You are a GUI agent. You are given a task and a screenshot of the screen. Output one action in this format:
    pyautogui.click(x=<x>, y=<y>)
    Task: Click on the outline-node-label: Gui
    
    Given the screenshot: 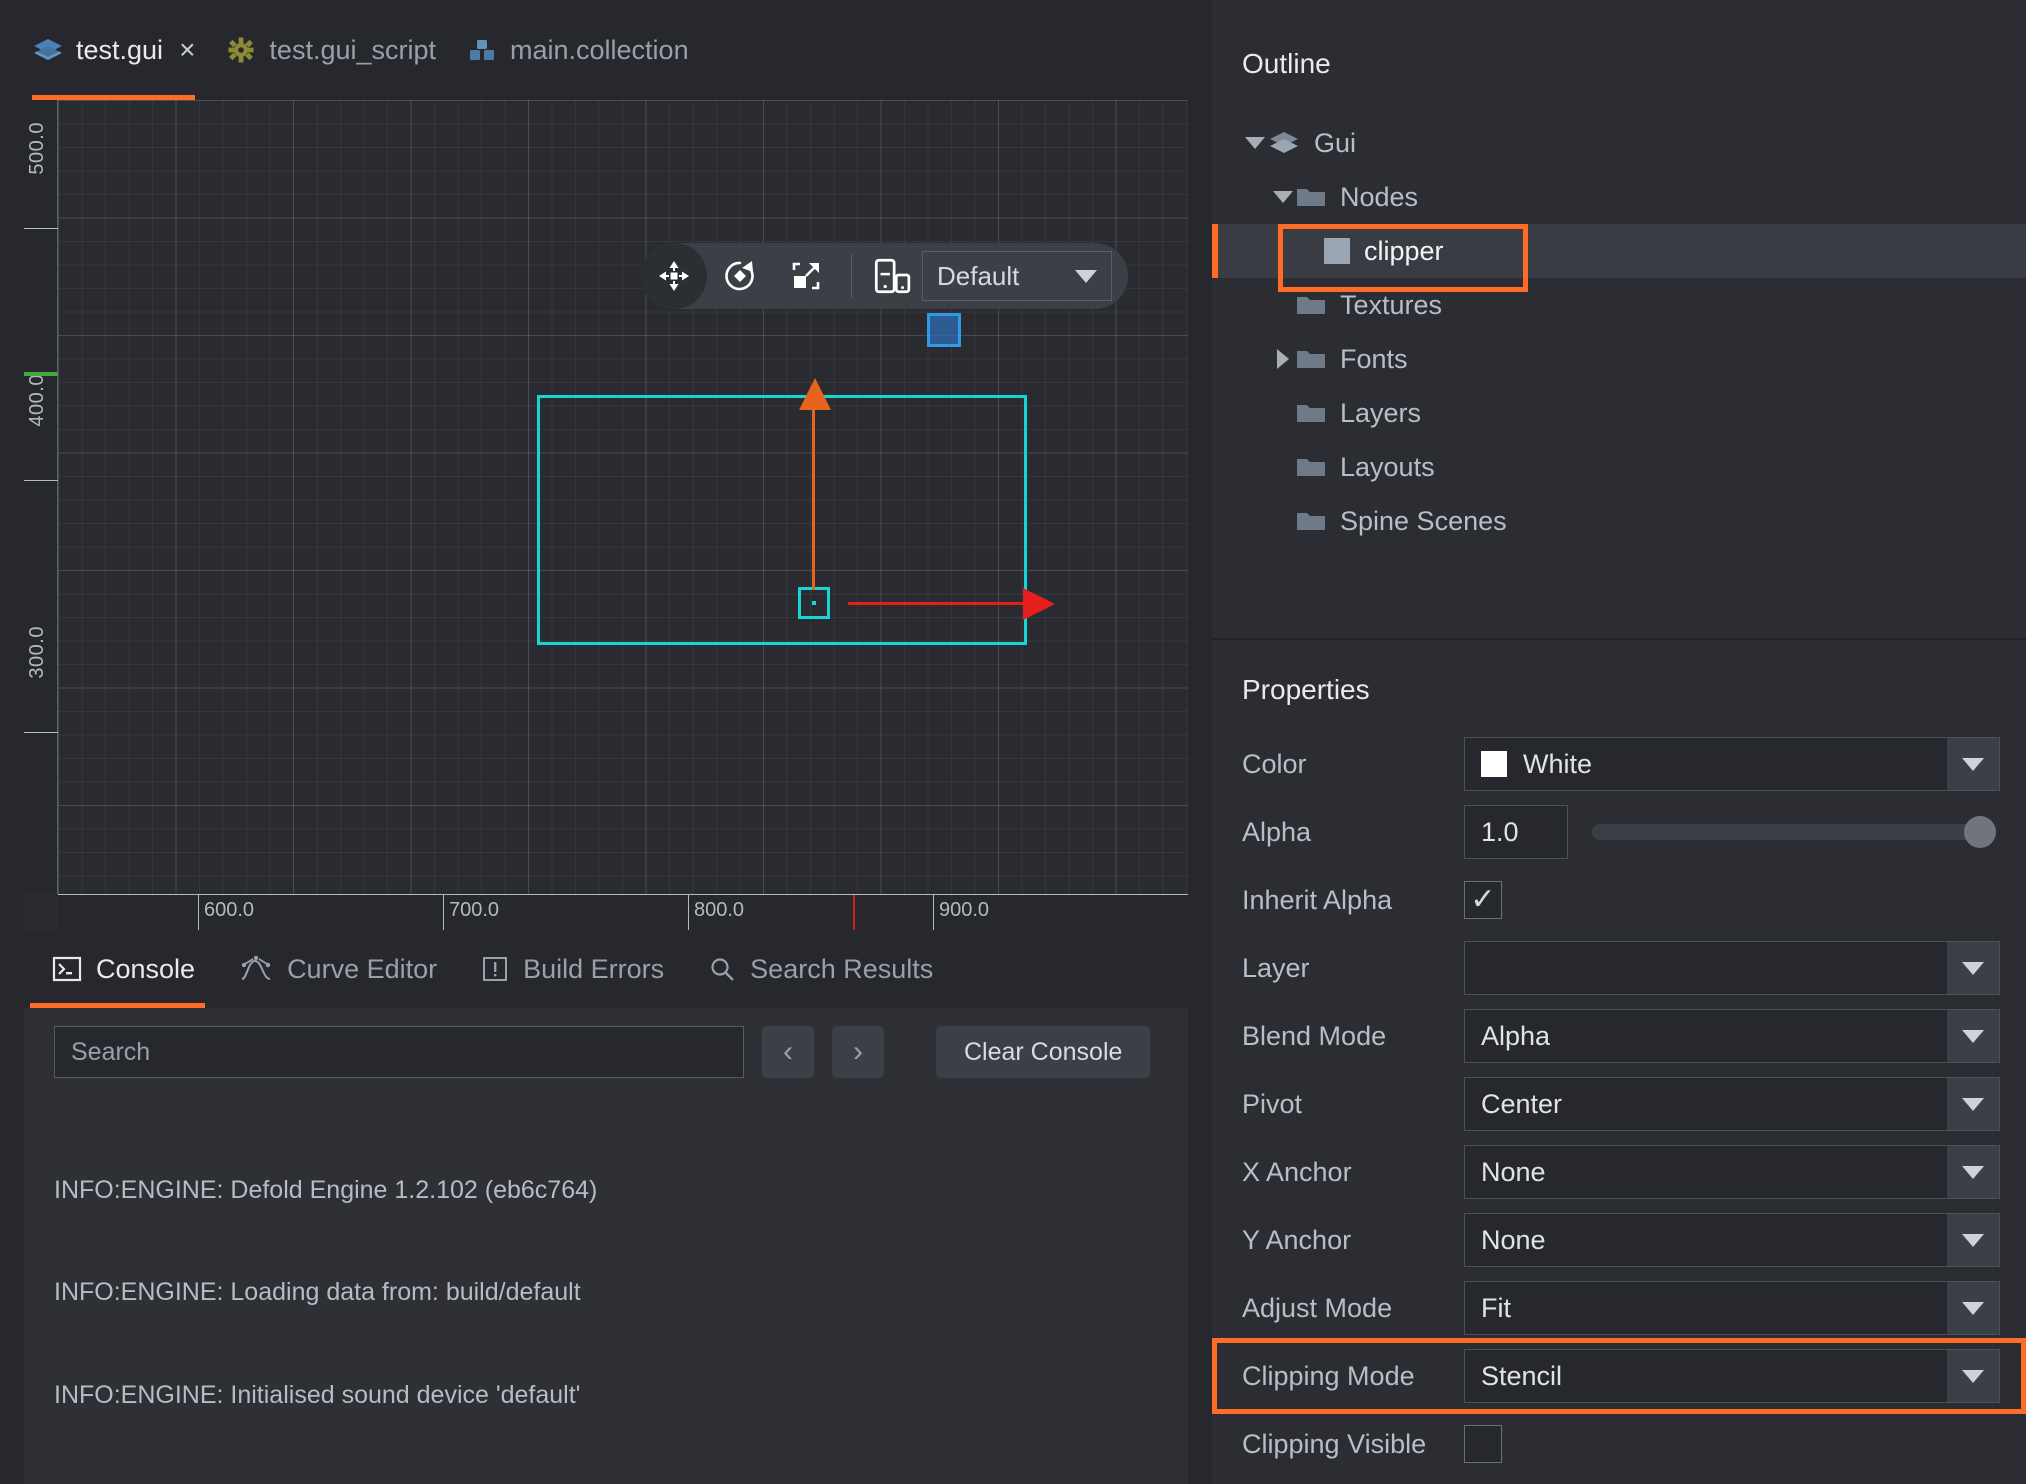 What is the action you would take?
    pyautogui.click(x=1335, y=142)
    